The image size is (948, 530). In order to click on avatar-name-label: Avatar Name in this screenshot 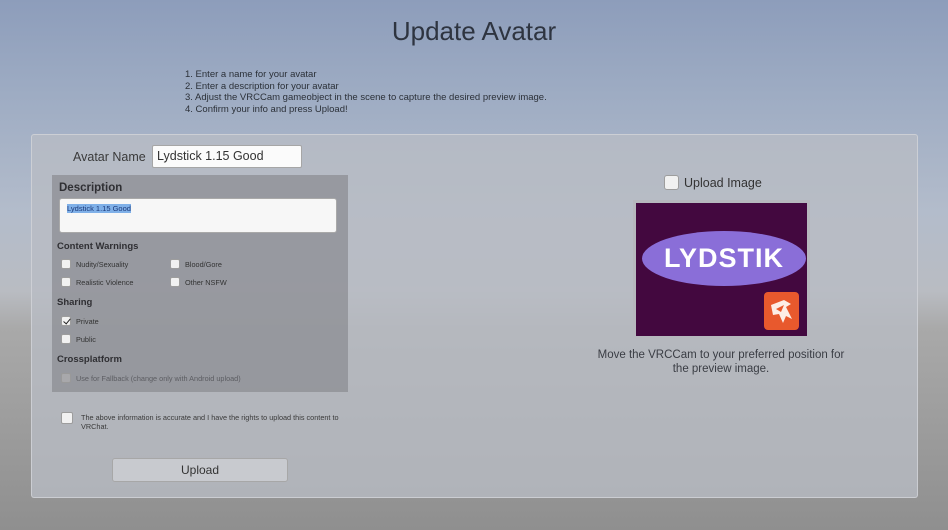, I will do `click(109, 157)`.